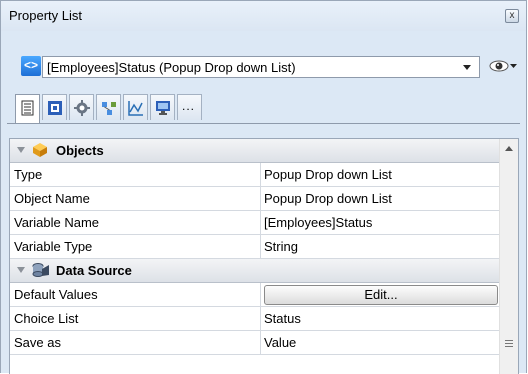 The height and width of the screenshot is (374, 528). What do you see at coordinates (28, 174) in the screenshot?
I see `property-name: Type` at bounding box center [28, 174].